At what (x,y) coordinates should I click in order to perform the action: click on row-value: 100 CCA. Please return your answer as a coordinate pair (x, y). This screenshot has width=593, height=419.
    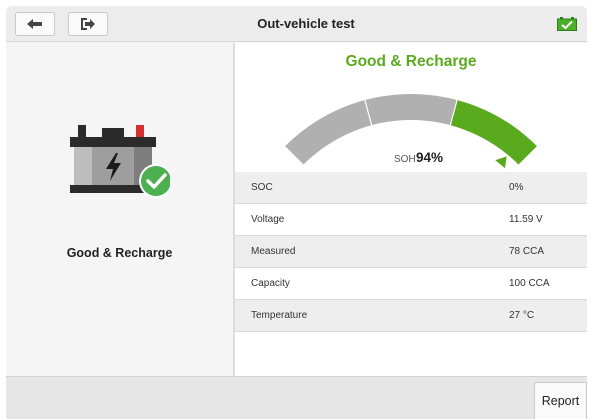
    Looking at the image, I should click on (529, 283).